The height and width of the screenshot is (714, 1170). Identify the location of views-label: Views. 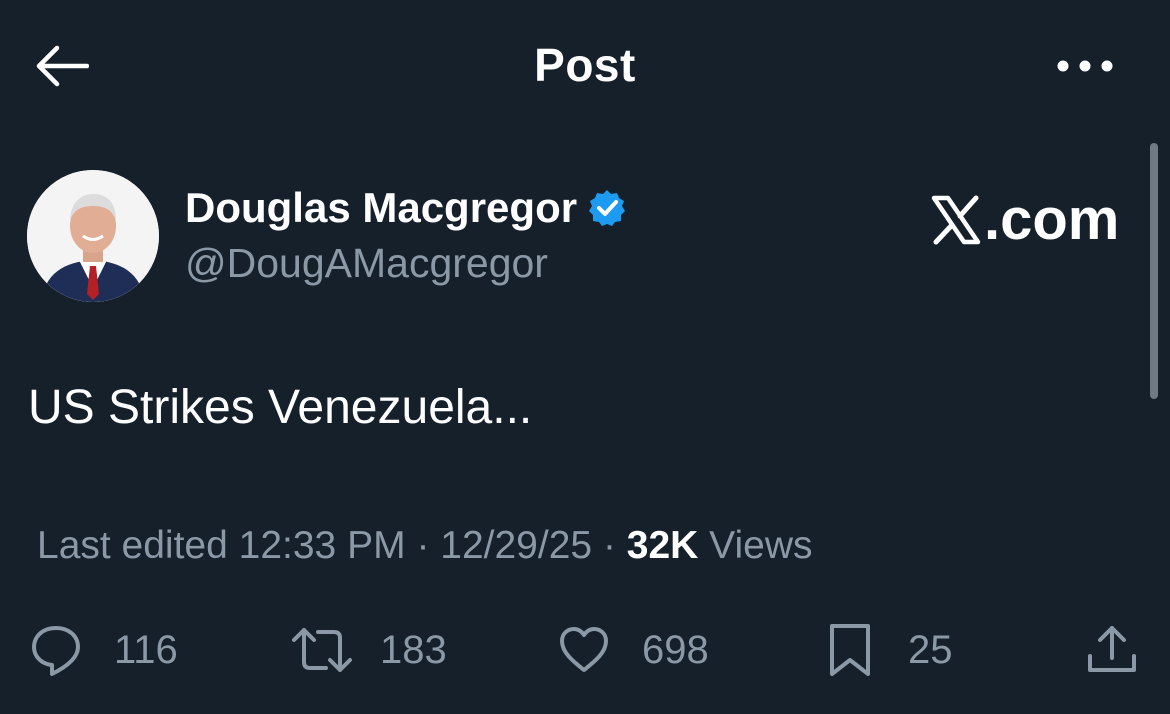
(760, 545).